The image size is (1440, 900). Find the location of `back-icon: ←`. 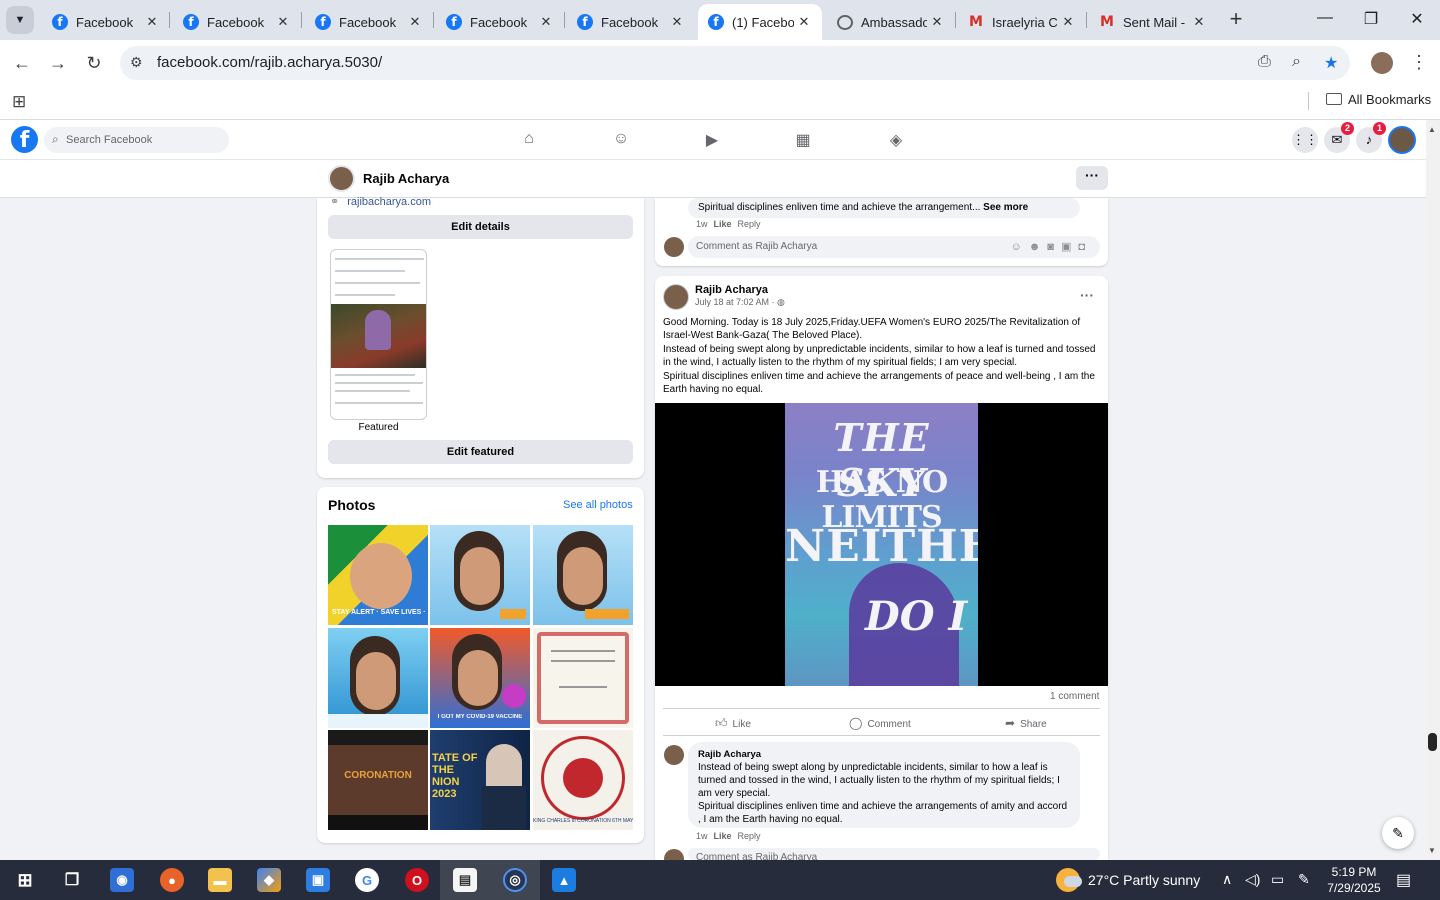

back-icon: ← is located at coordinates (22, 64).